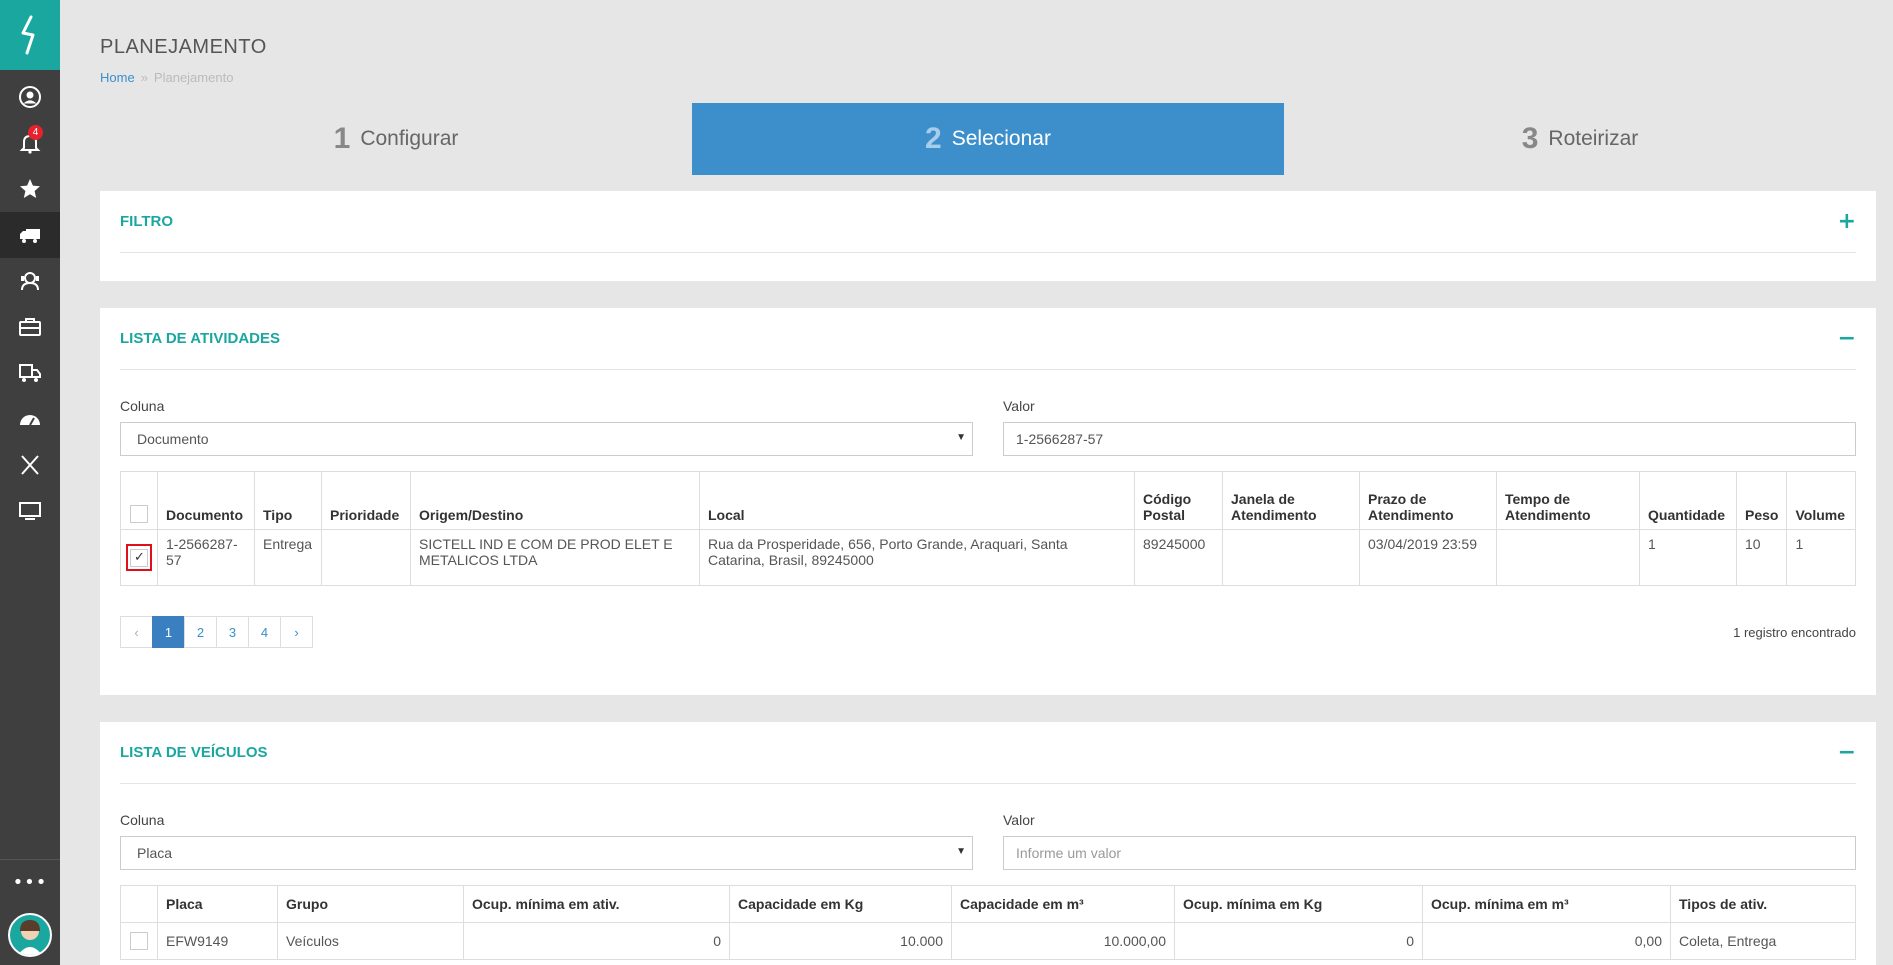  Describe the element at coordinates (30, 511) in the screenshot. I see `monitor-icon` at that location.